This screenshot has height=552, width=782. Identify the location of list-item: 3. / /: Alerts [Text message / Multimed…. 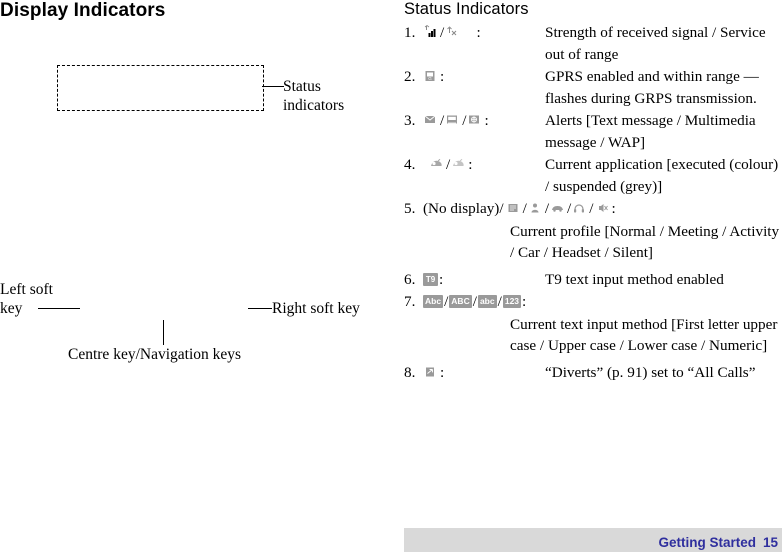
(593, 131).